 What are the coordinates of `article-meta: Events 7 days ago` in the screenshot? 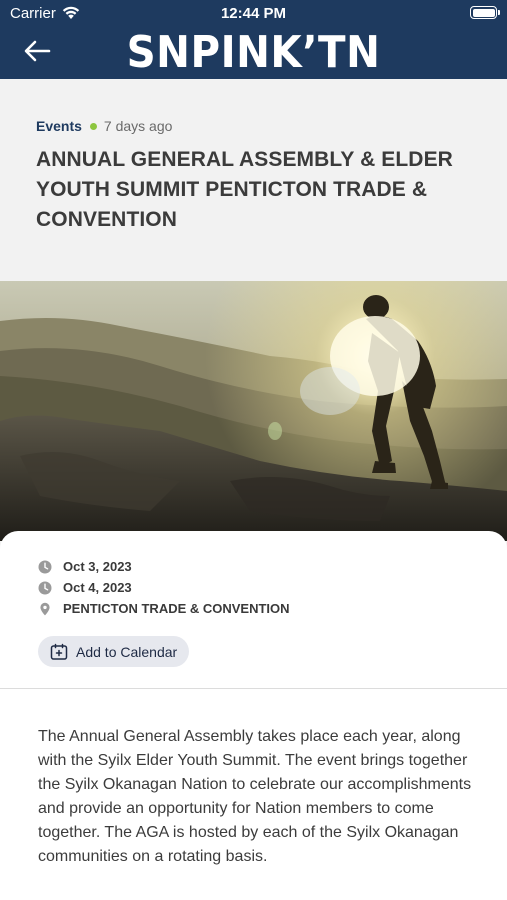 It's located at (104, 126).